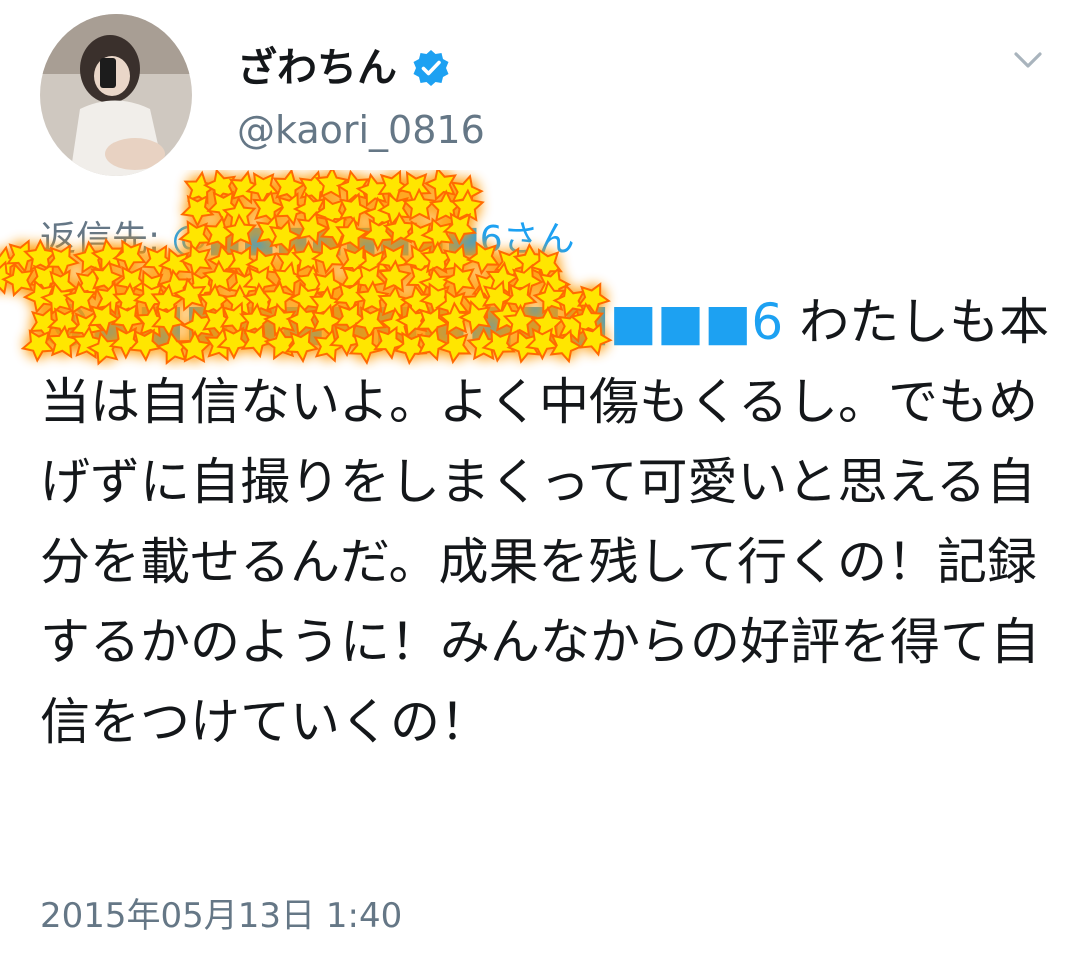 The width and height of the screenshot is (1080, 965). I want to click on display-name-row: ざわちん, so click(344, 68).